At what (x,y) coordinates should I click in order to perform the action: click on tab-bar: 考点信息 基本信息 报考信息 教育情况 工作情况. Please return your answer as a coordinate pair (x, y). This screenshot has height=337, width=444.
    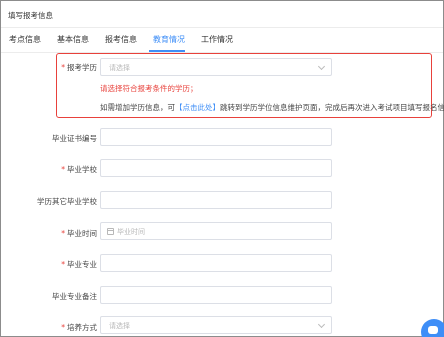
    Looking at the image, I should click on (222, 43).